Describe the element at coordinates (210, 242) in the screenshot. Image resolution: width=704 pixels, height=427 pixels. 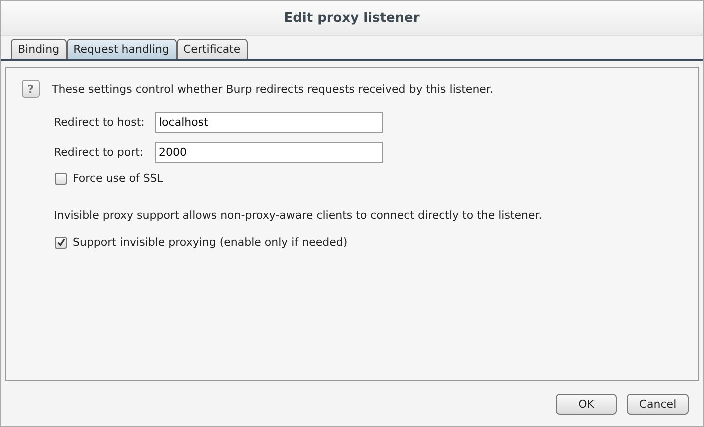
I see `checkbox-label: Support invisible proxying (enable only if needed)` at that location.